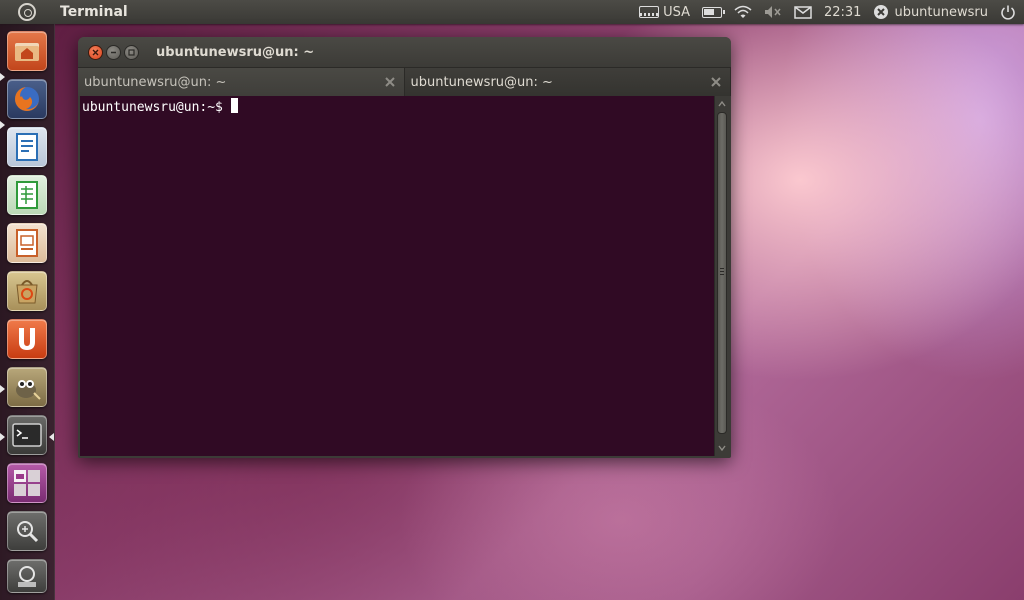  I want to click on tab-2: ubuntunewsru@un: ~, so click(567, 82).